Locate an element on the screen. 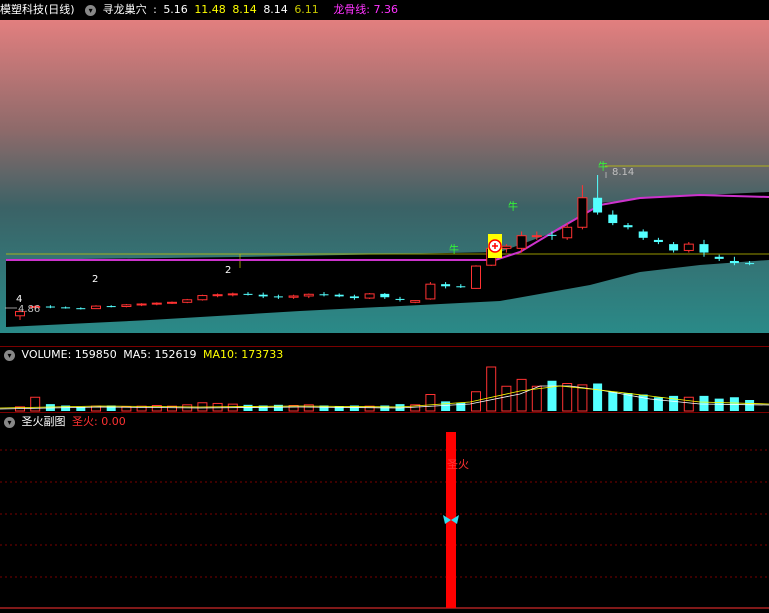  sub-header: ▾ 圣火副图 圣火: 0.00 is located at coordinates (384, 422).